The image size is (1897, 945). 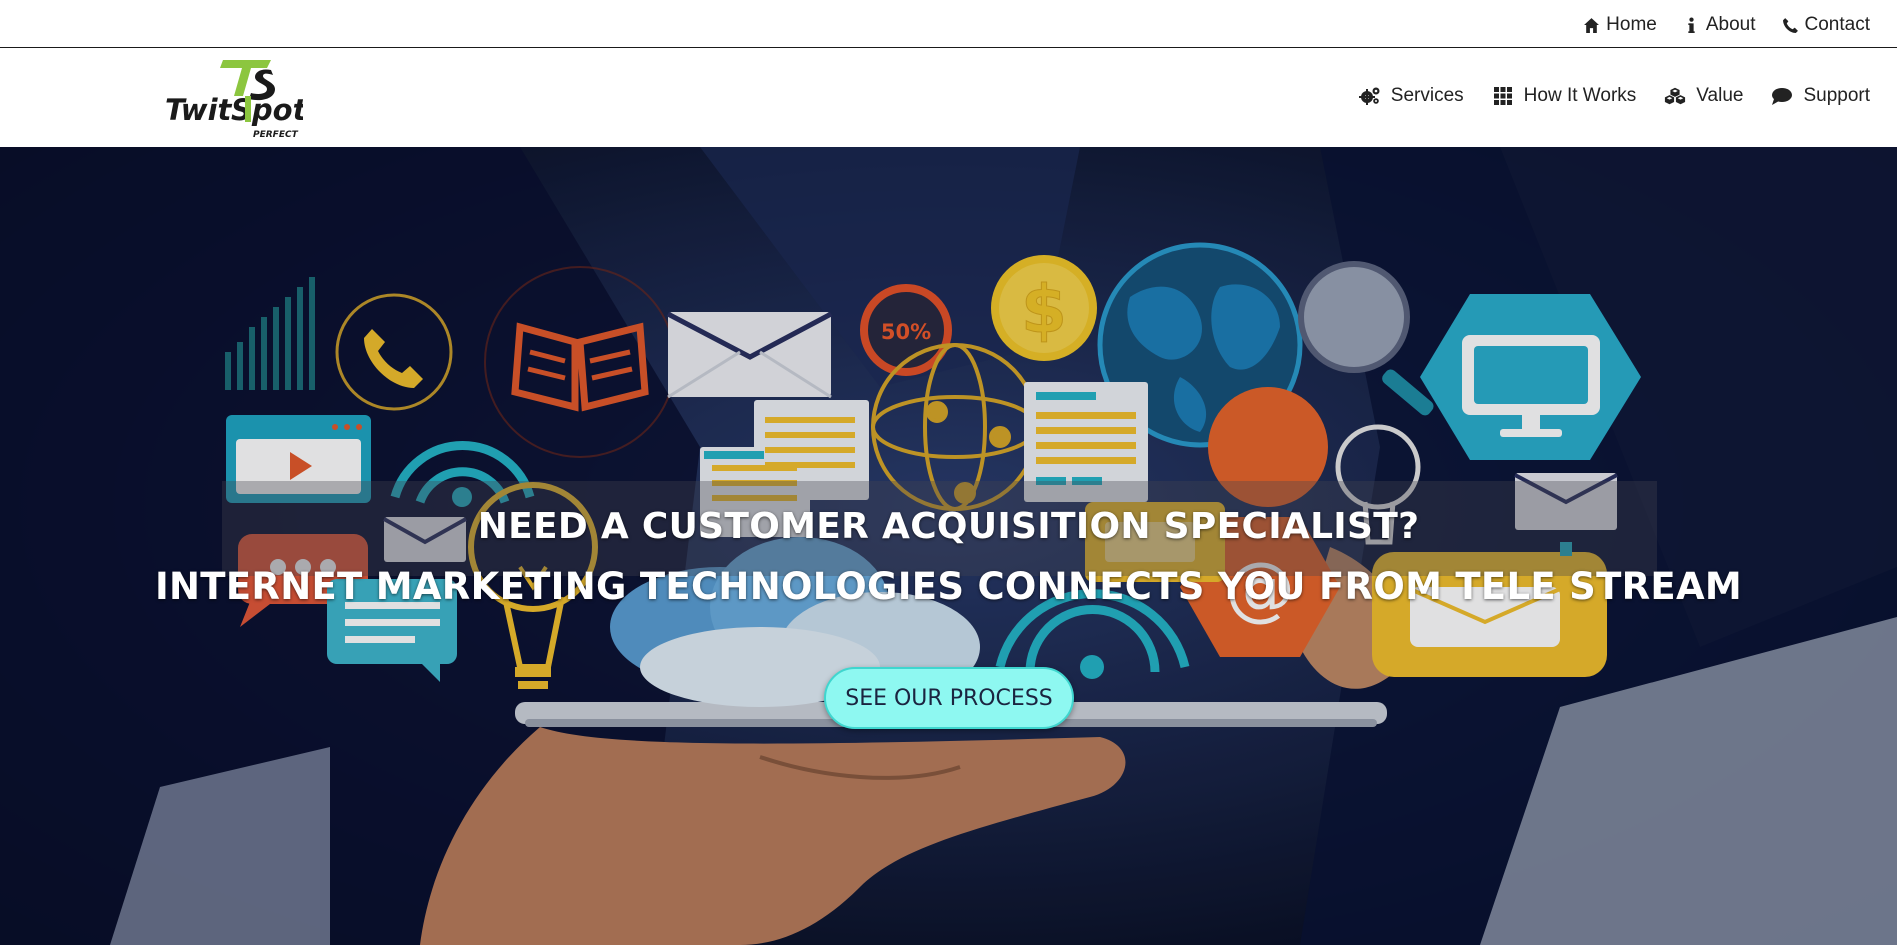 I want to click on see-our-process-button: SEE OUR PROCESS, so click(x=949, y=698).